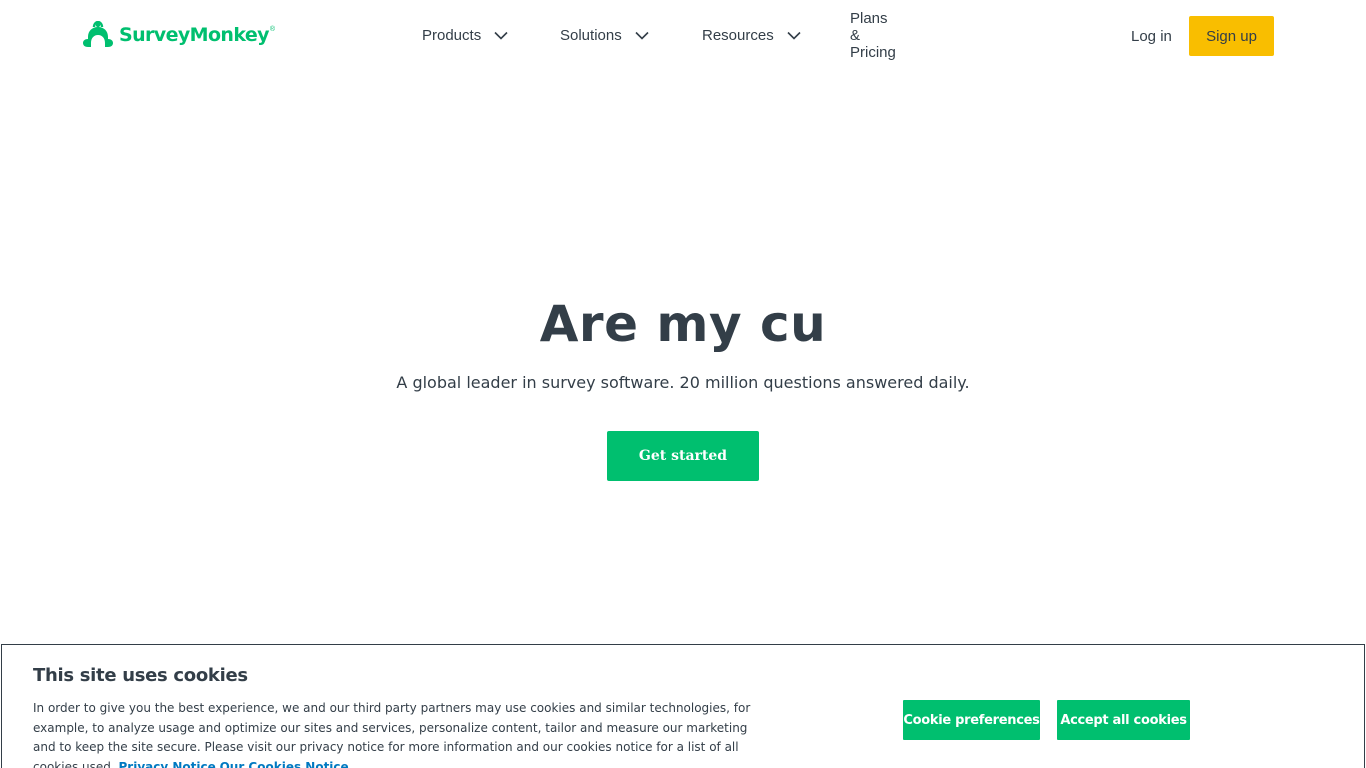 The image size is (1366, 768). What do you see at coordinates (452, 35) in the screenshot?
I see `nav-products-label: Products` at bounding box center [452, 35].